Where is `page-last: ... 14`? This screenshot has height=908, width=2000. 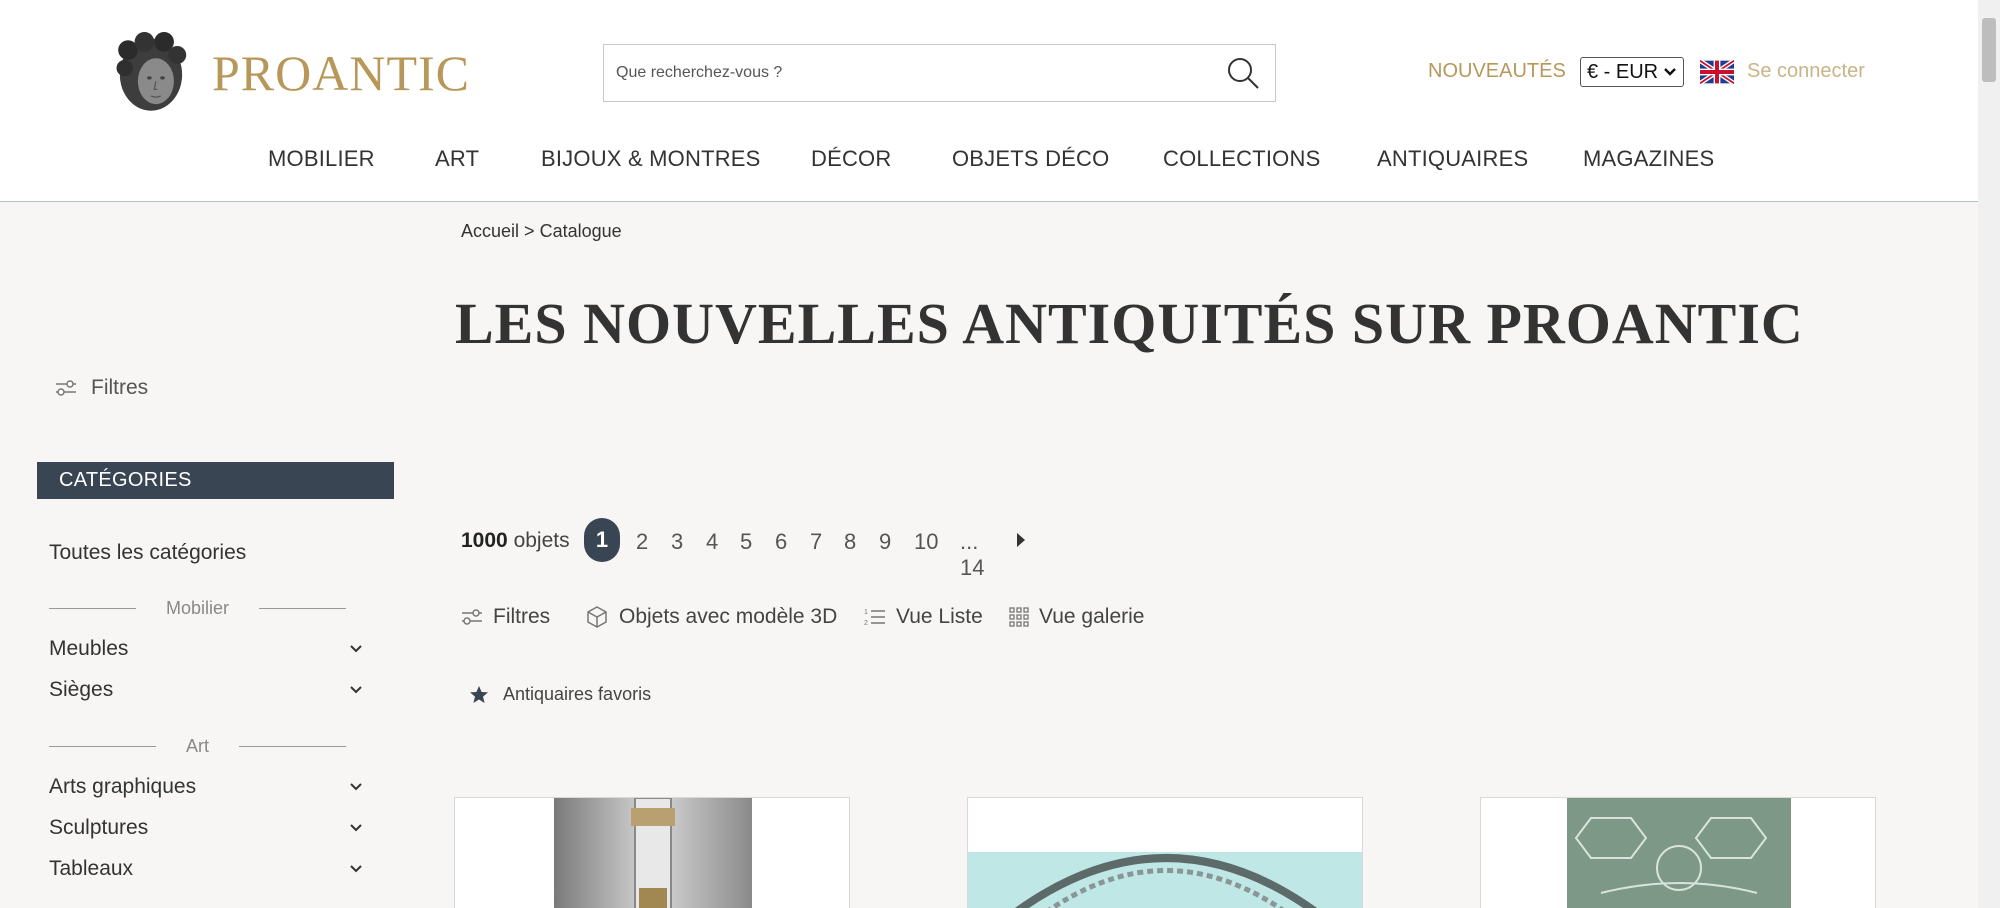 page-last: ... 14 is located at coordinates (972, 555).